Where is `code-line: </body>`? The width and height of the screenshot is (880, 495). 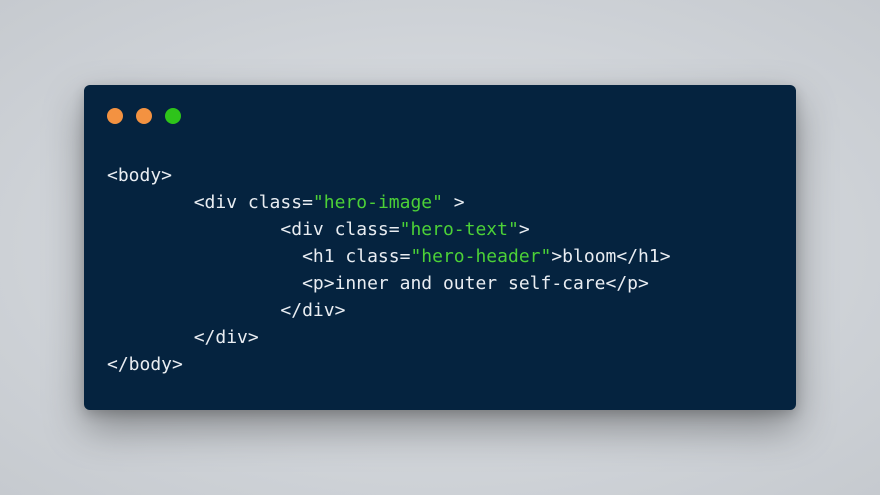
code-line: </body> is located at coordinates (389, 364).